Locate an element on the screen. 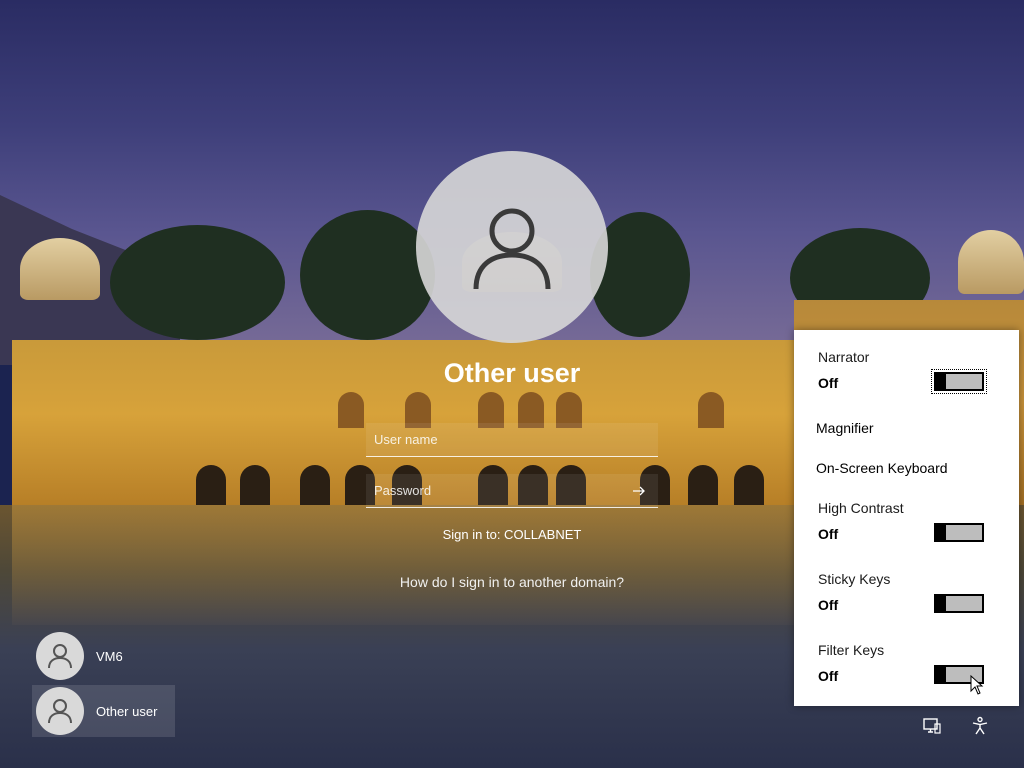  accessibility-button is located at coordinates (980, 726).